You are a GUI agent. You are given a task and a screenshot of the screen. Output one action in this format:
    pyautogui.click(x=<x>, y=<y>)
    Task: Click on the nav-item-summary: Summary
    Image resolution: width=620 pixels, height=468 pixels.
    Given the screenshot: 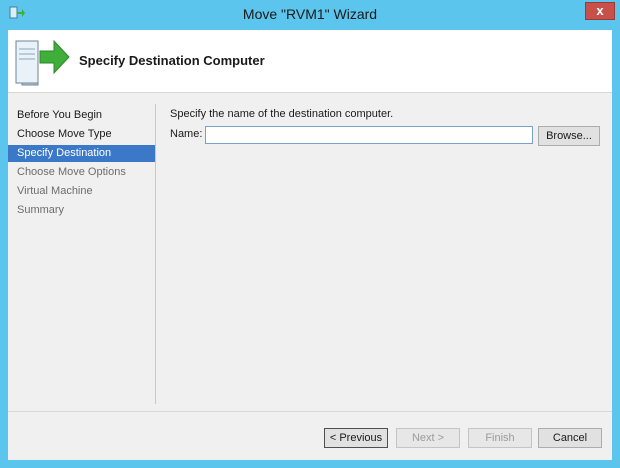 What is the action you would take?
    pyautogui.click(x=41, y=210)
    